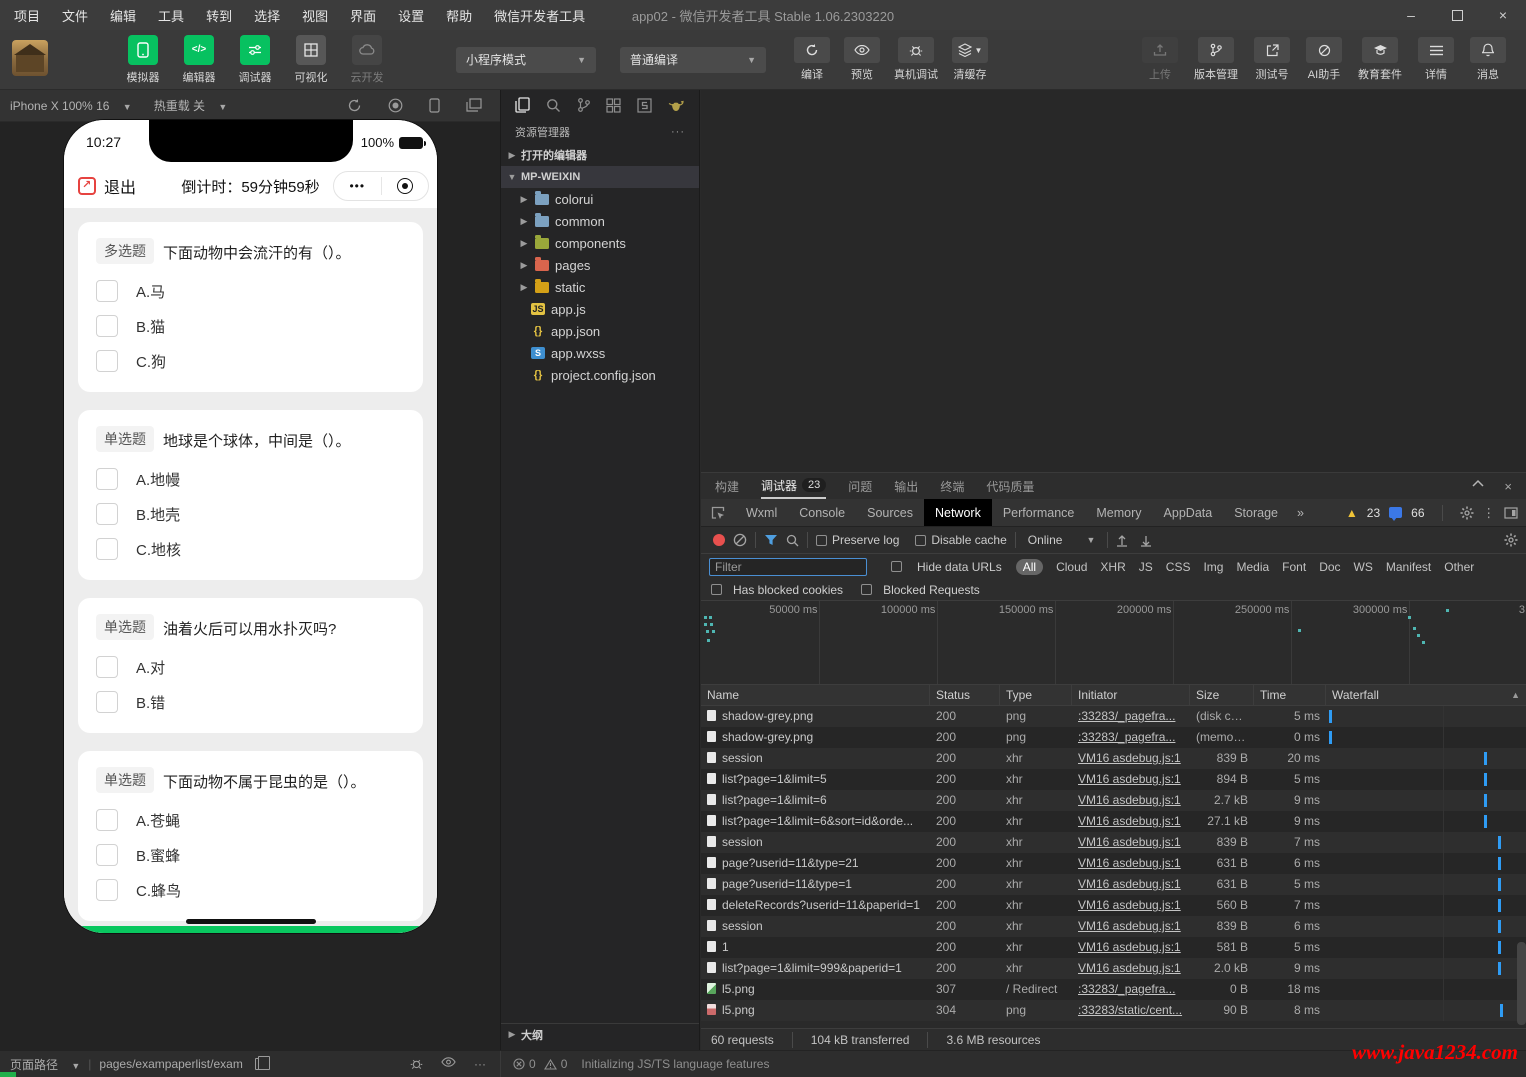 The width and height of the screenshot is (1526, 1077). What do you see at coordinates (600, 1034) in the screenshot?
I see `outline-section: ▶ 大纲` at bounding box center [600, 1034].